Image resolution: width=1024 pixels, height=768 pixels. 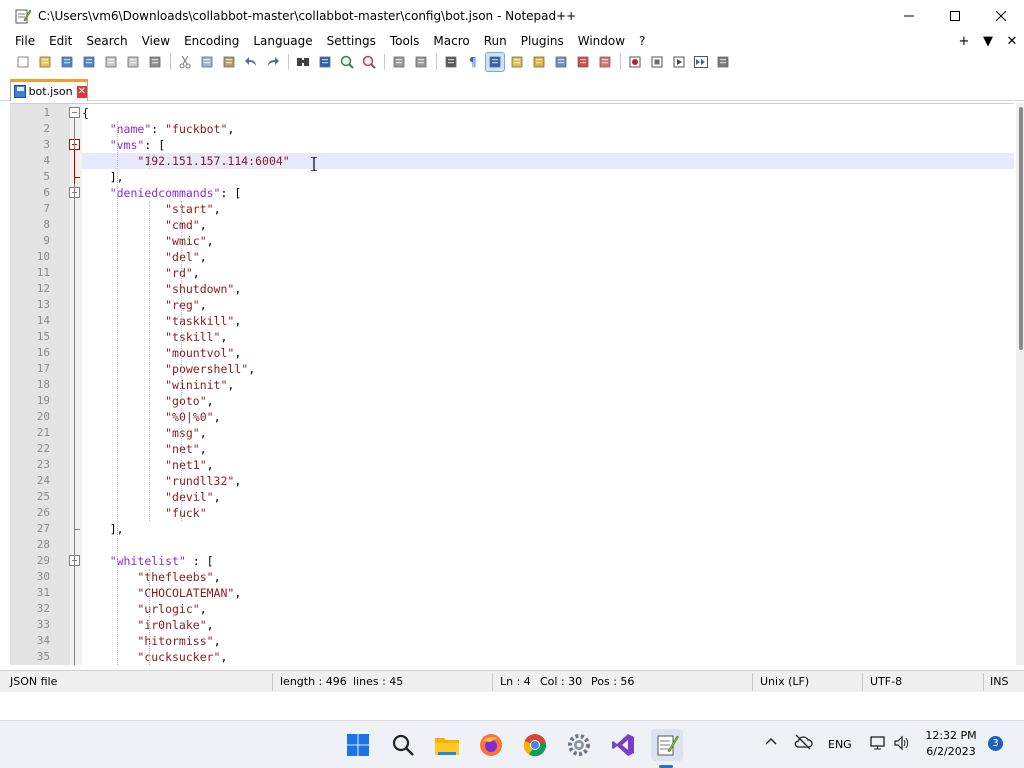 What do you see at coordinates (23, 16) in the screenshot?
I see `notepadpp-app-icon` at bounding box center [23, 16].